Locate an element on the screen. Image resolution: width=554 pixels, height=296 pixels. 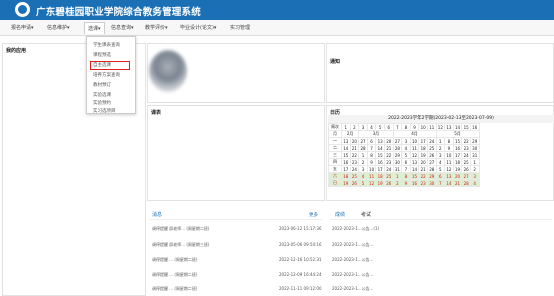
menu-item-training-plan: 培养方案查询 is located at coordinates (106, 75).